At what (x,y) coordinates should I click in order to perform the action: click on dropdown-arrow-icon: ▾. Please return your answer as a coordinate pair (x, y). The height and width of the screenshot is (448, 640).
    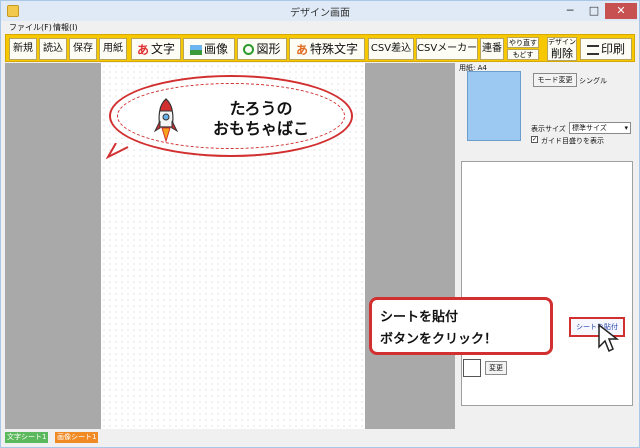
    Looking at the image, I should click on (626, 128).